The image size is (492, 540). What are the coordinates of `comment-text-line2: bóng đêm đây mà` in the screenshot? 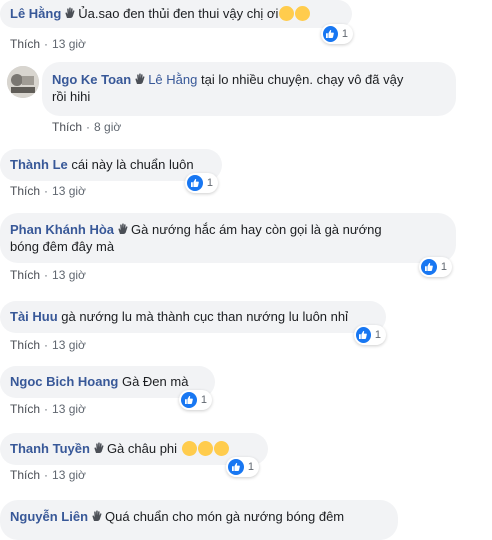 It's located at (62, 246).